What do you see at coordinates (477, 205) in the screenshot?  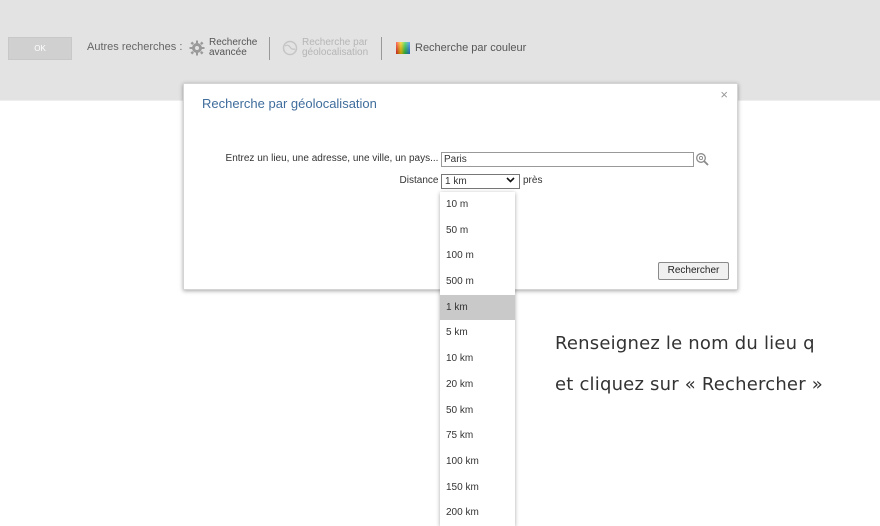 I see `distance-option: 10 m` at bounding box center [477, 205].